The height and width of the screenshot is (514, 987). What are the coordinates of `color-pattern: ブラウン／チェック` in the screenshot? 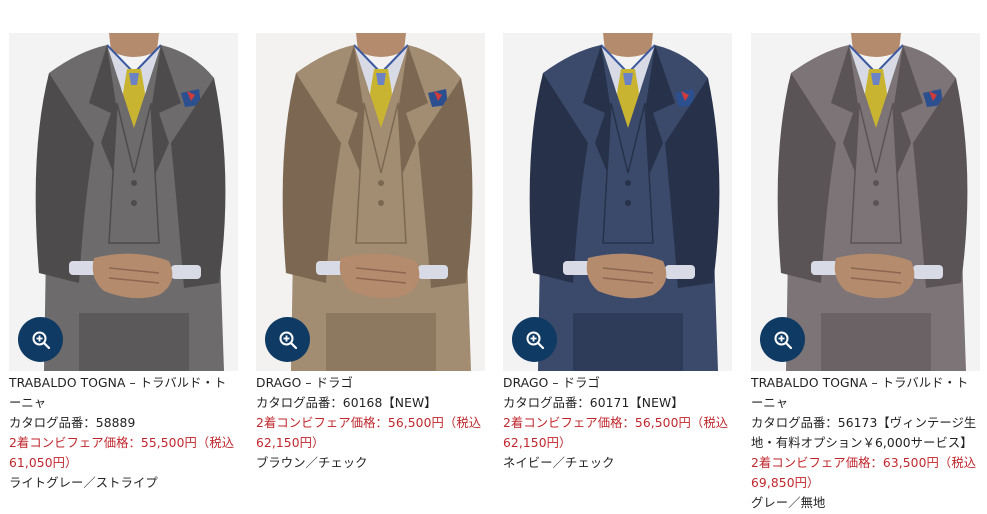 It's located at (312, 463).